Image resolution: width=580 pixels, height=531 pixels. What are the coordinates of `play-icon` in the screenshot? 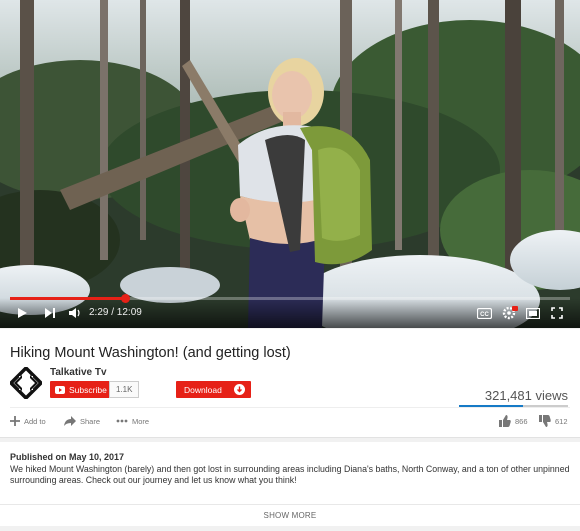 It's located at (22, 313).